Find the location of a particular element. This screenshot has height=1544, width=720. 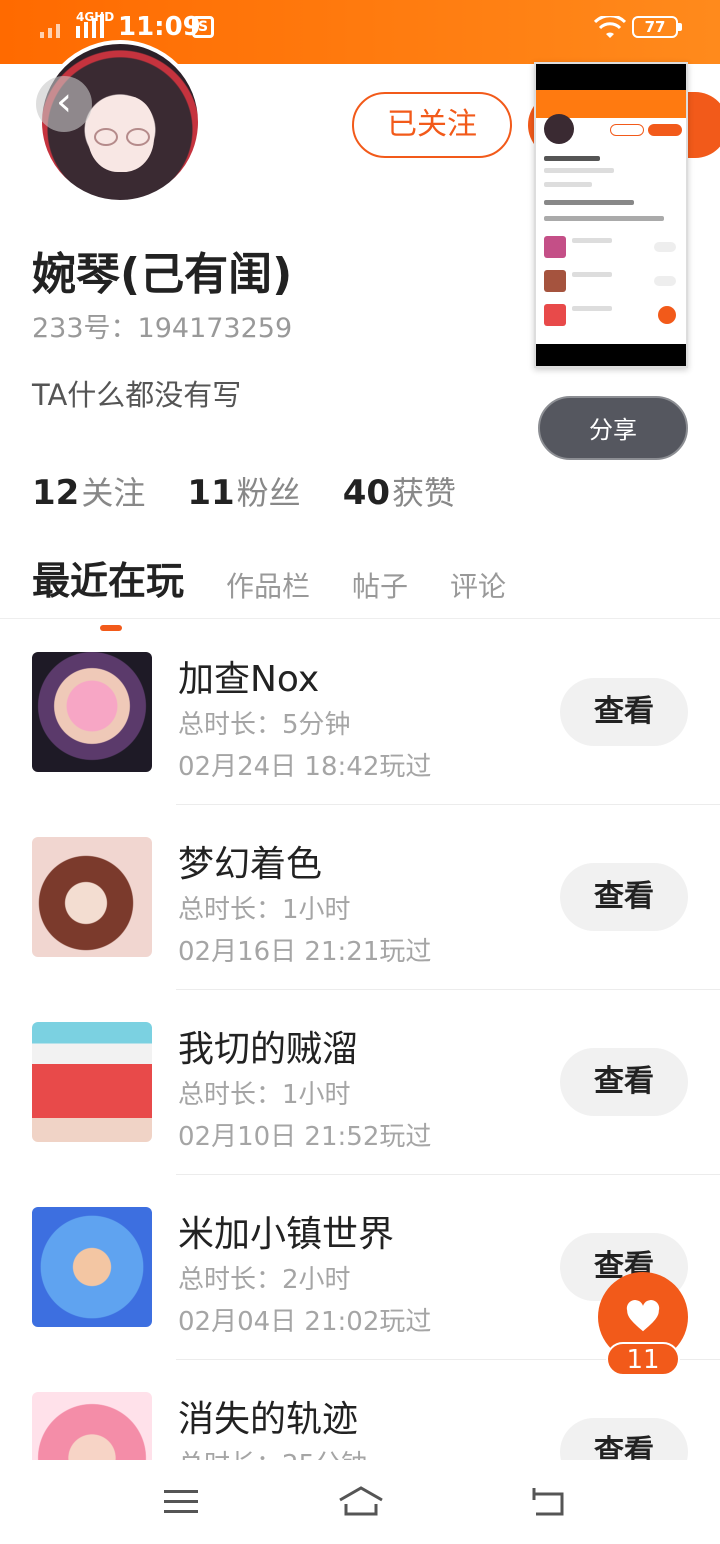

tab-bar: 最近在玩 作品栏 帖子 评论 is located at coordinates (269, 590).